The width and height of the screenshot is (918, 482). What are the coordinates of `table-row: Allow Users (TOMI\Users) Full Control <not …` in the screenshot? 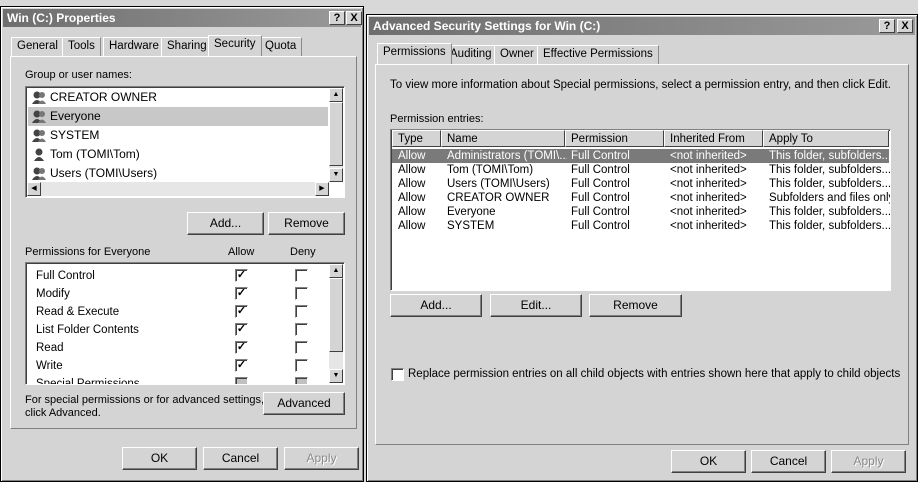 It's located at (641, 184).